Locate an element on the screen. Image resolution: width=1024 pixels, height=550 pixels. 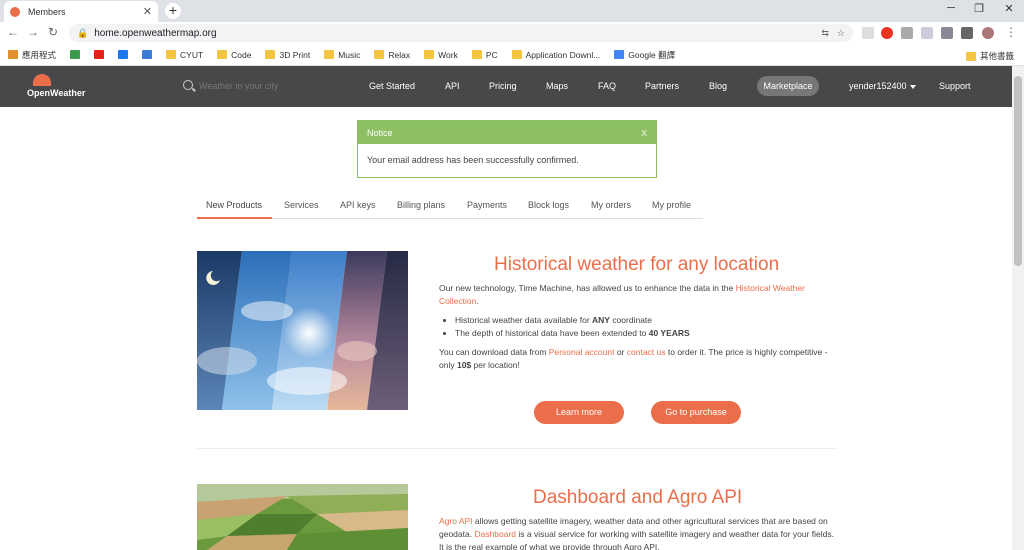
back-icon: ← is located at coordinates (13, 32).